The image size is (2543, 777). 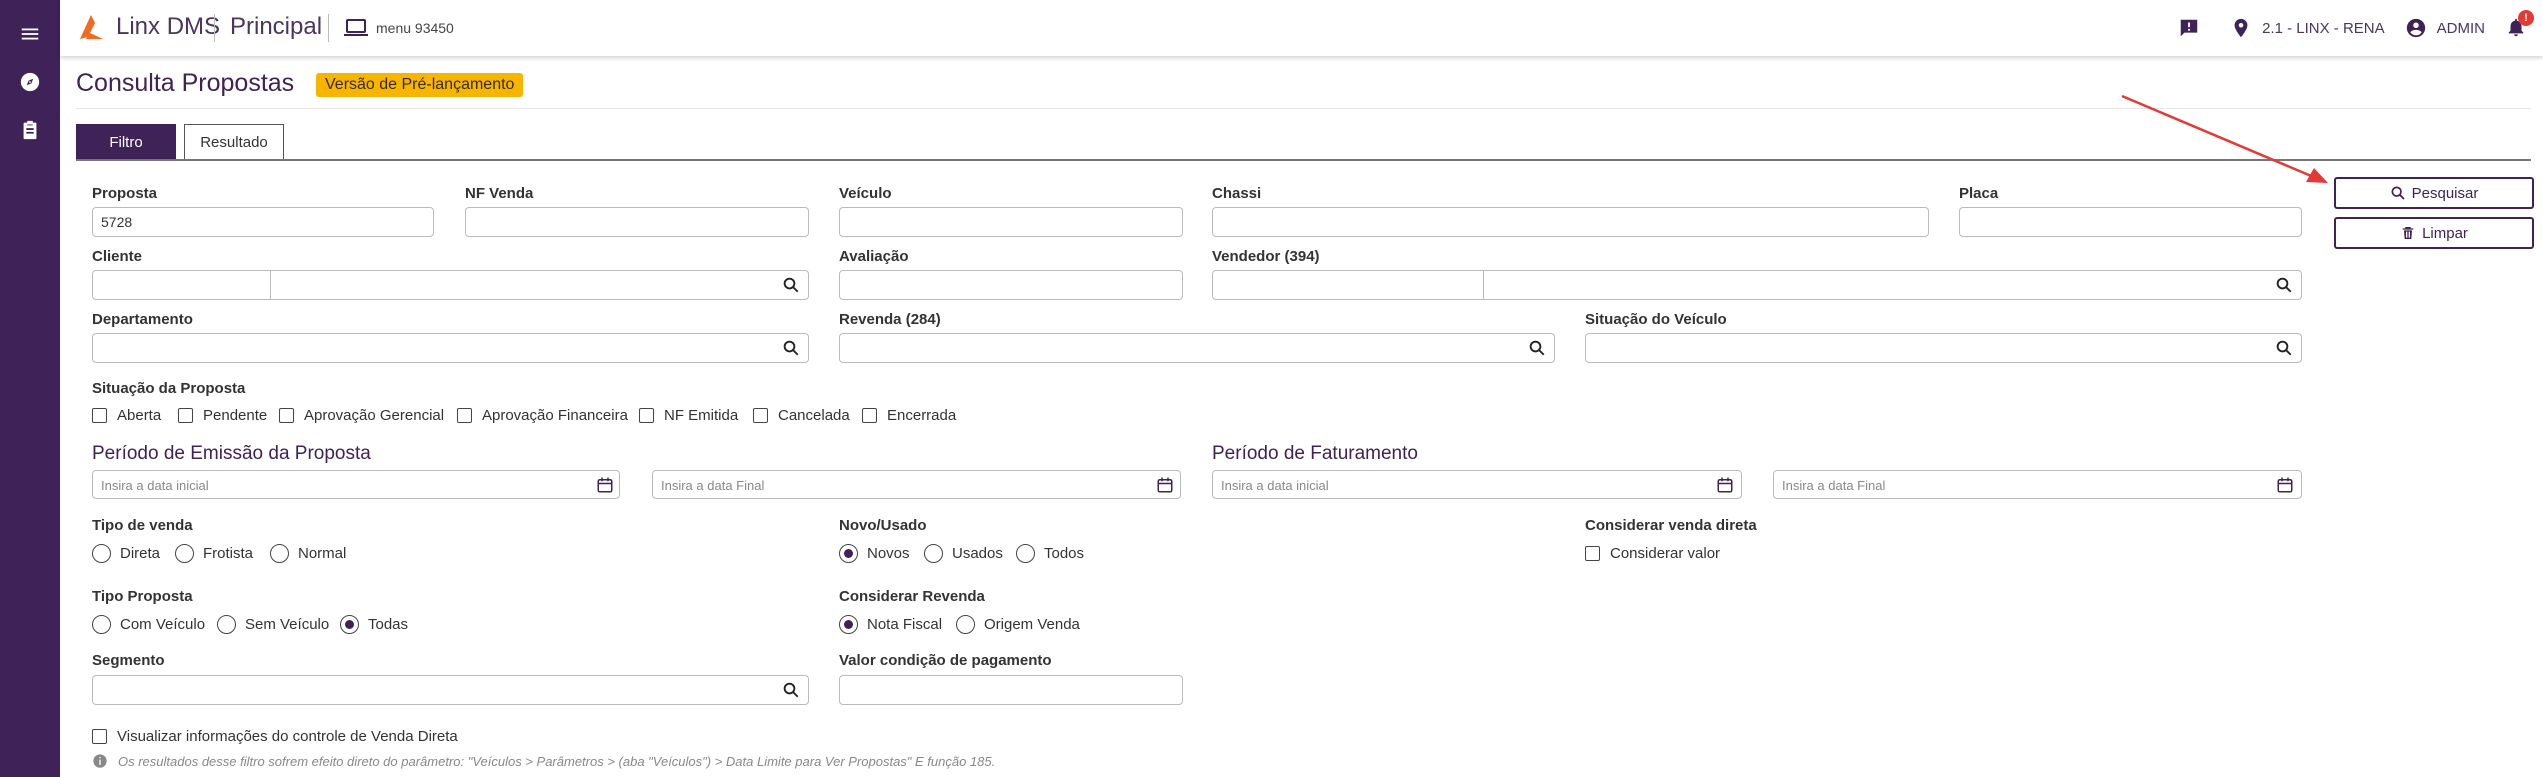 What do you see at coordinates (1315, 453) in the screenshot?
I see `periodo-faturamento-title: Período de Faturamento` at bounding box center [1315, 453].